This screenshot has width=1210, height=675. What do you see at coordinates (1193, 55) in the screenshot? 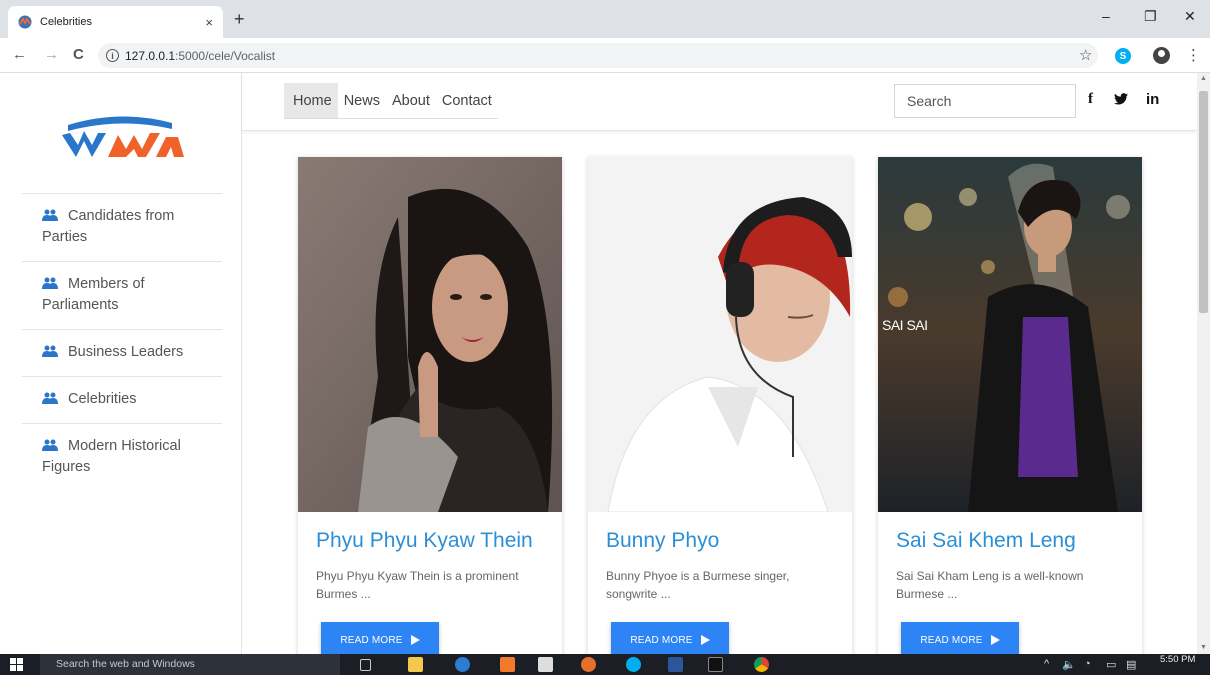
I see `browser-menu-icon: ⋮` at bounding box center [1193, 55].